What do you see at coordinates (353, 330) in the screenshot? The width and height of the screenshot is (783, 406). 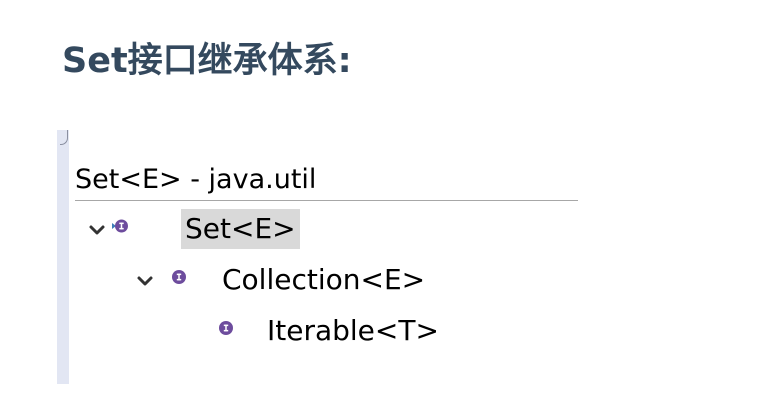 I see `tree-item-label: Iterable<T>` at bounding box center [353, 330].